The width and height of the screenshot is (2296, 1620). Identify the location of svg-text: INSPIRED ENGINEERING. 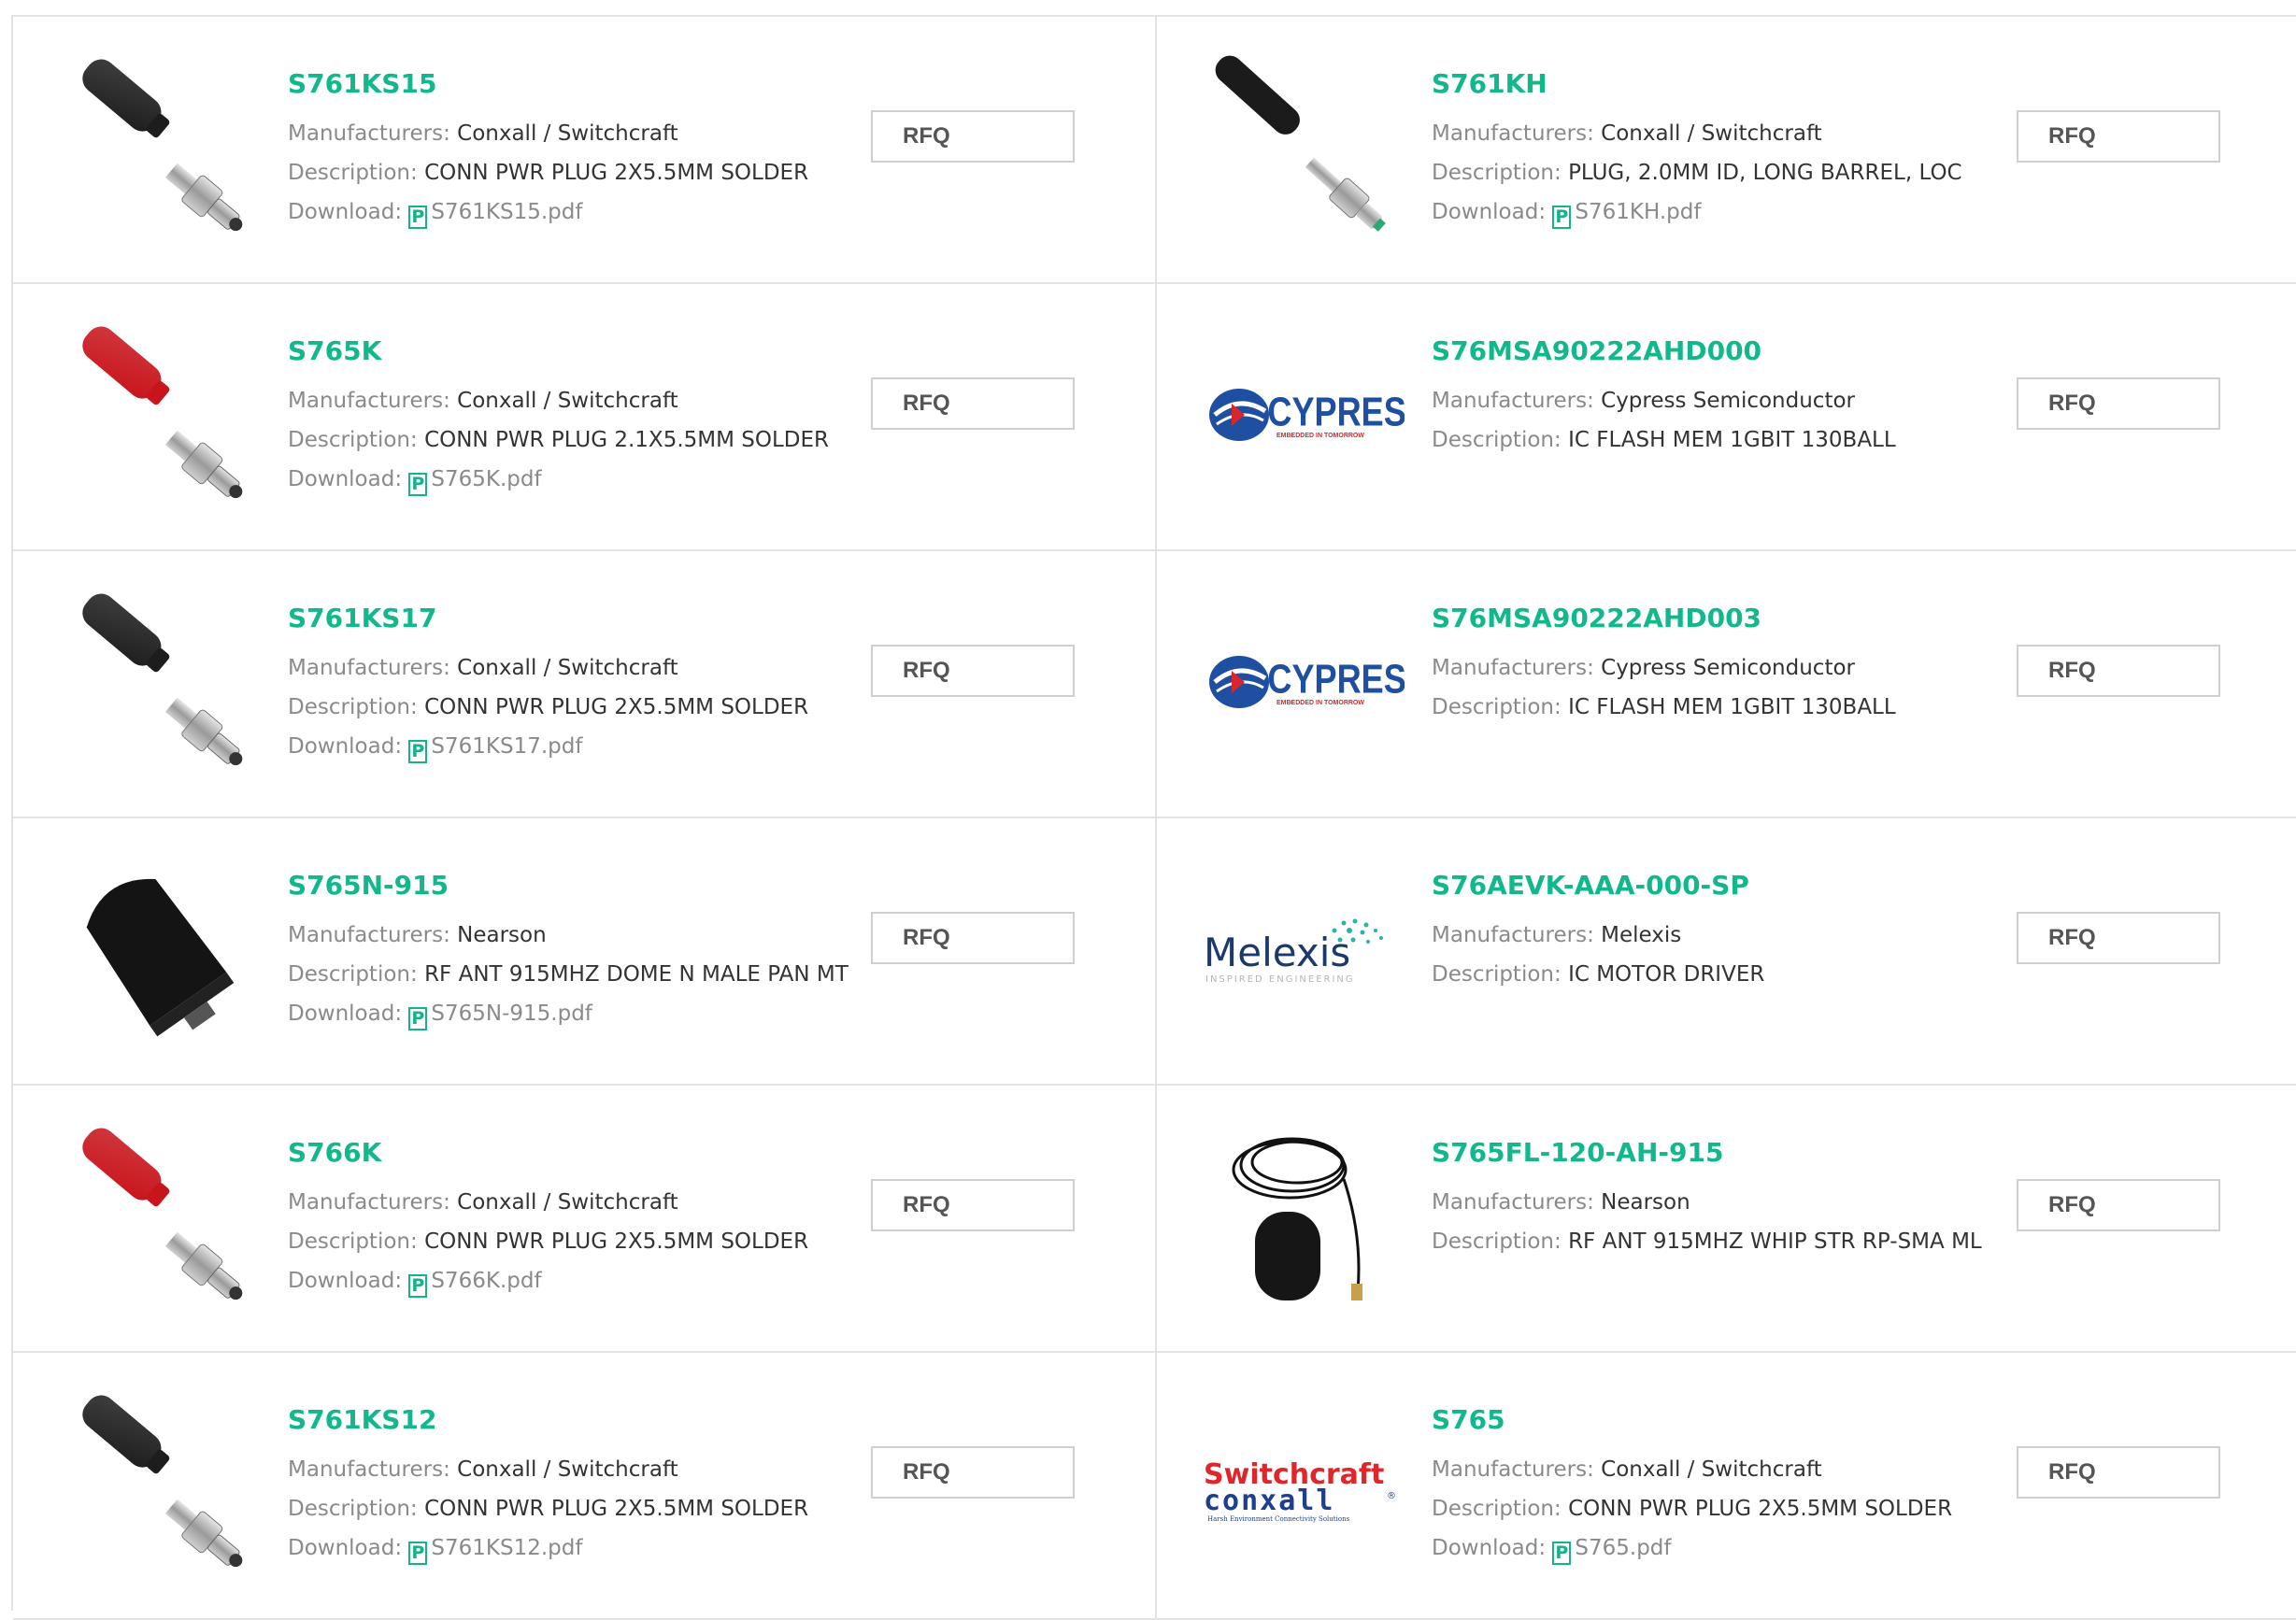
(1280, 980).